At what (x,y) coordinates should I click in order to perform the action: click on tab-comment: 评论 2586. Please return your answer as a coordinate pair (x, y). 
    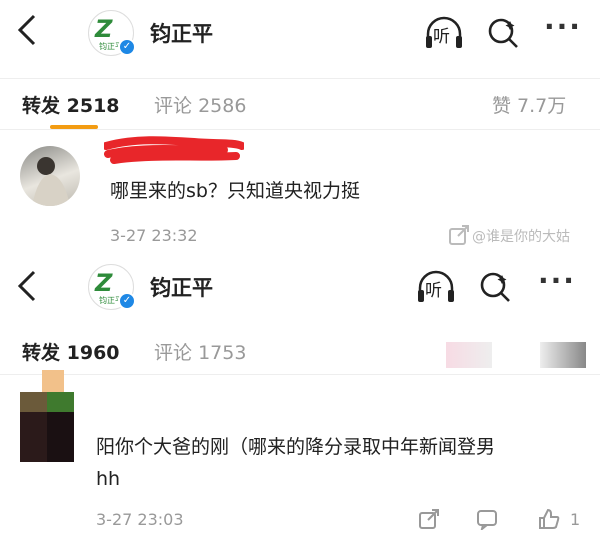
    Looking at the image, I should click on (200, 104).